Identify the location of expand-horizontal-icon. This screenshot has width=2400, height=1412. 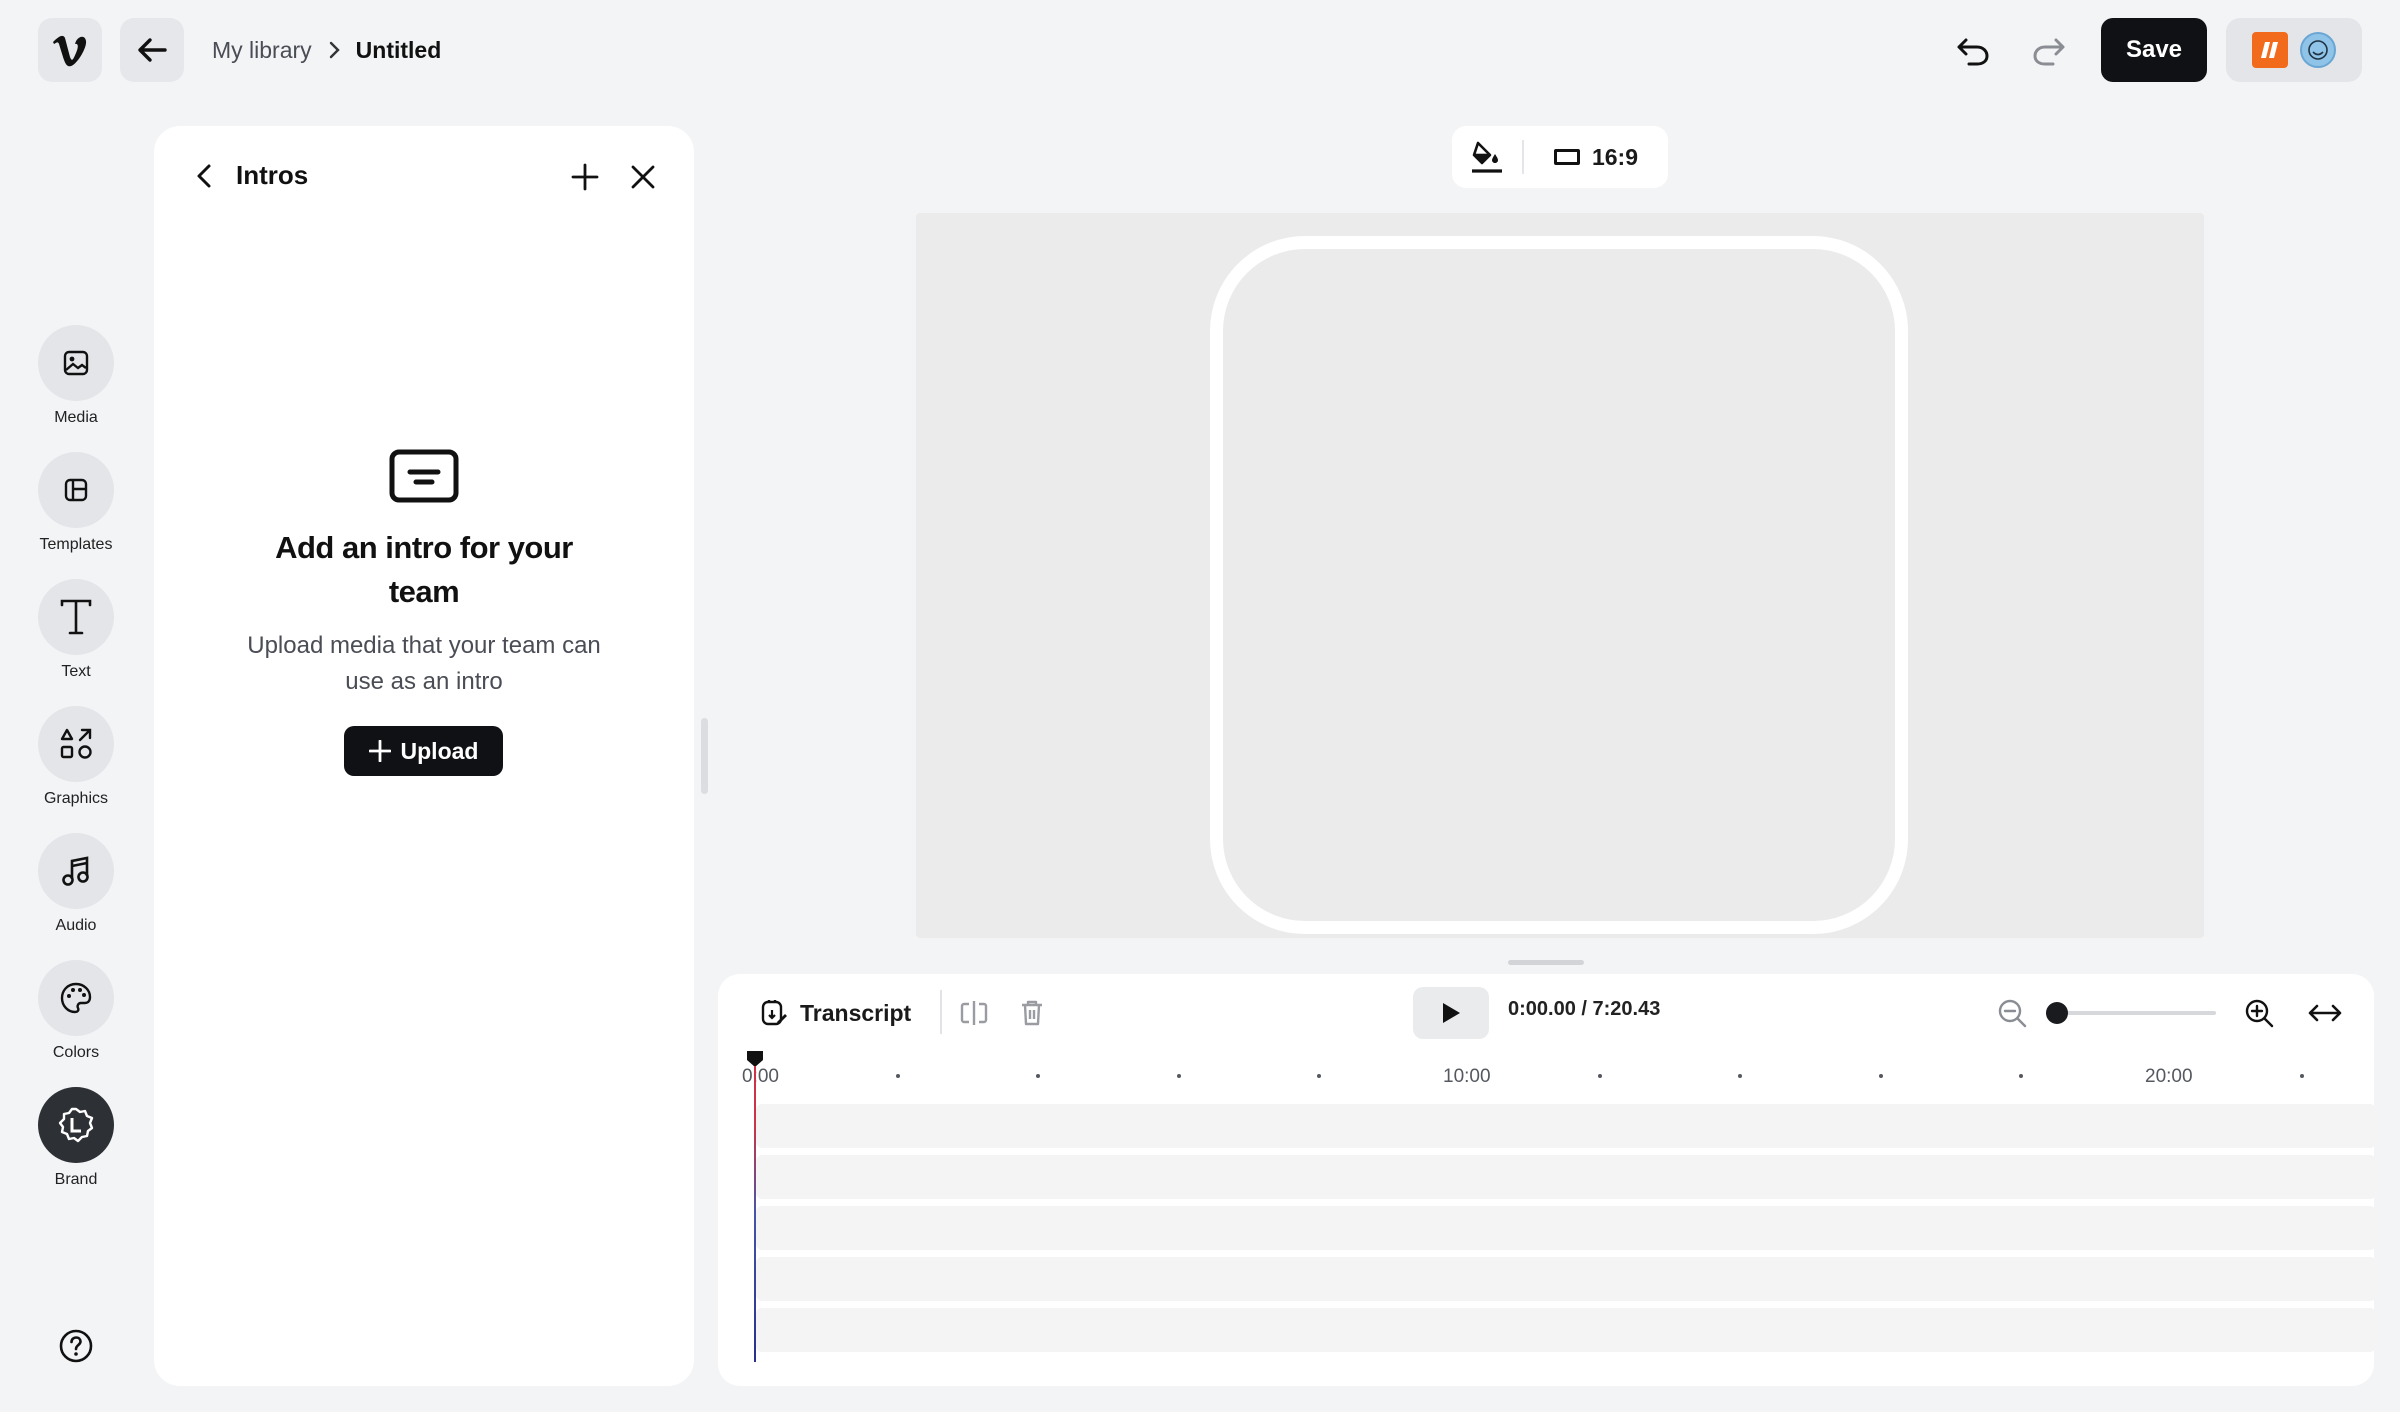
(2325, 1013).